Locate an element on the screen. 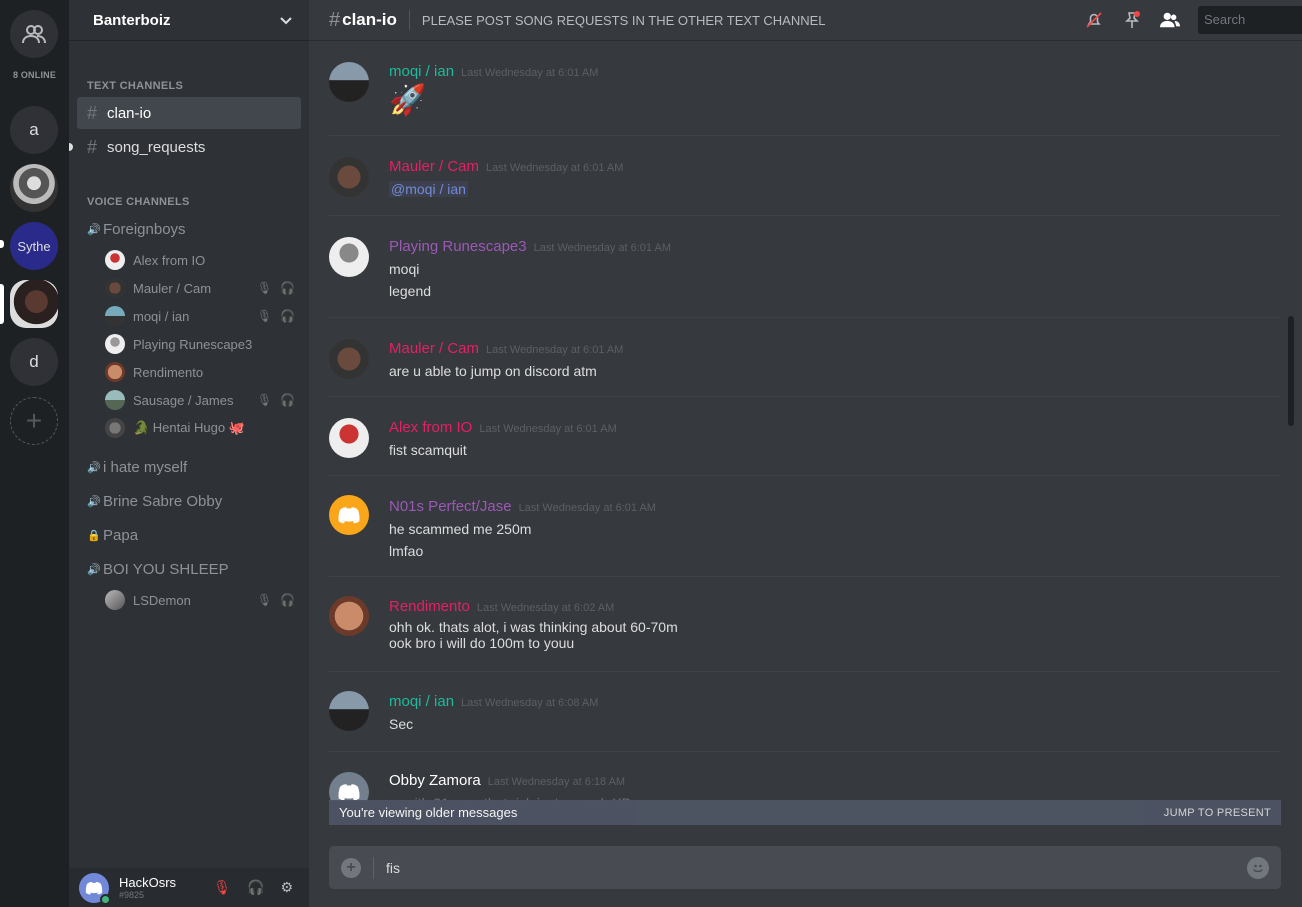 The height and width of the screenshot is (907, 1302). message-header: moqi / ian Last Wednesday at 6:01 AM is located at coordinates (493, 71).